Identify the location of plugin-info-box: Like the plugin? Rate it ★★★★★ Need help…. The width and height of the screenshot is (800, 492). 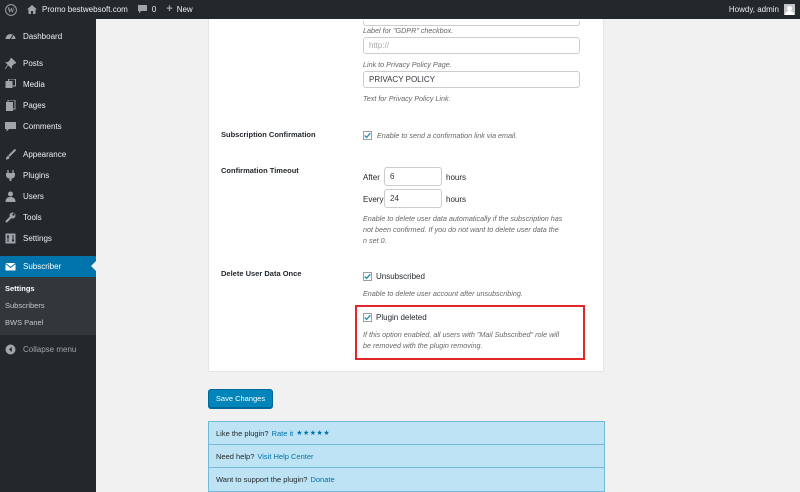
(406, 456).